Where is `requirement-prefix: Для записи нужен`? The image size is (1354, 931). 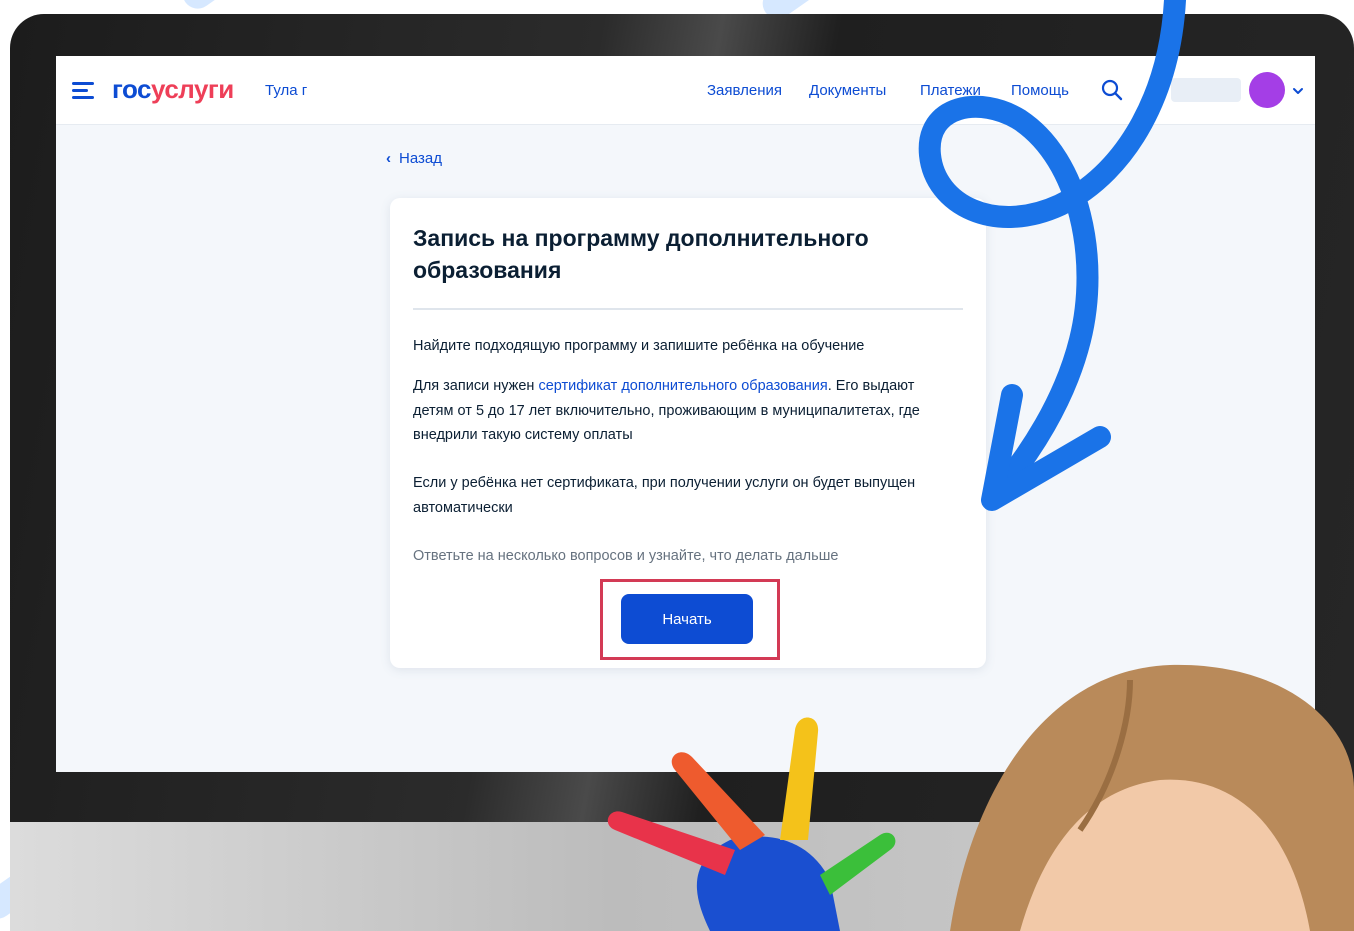
requirement-prefix: Для записи нужен is located at coordinates (476, 386).